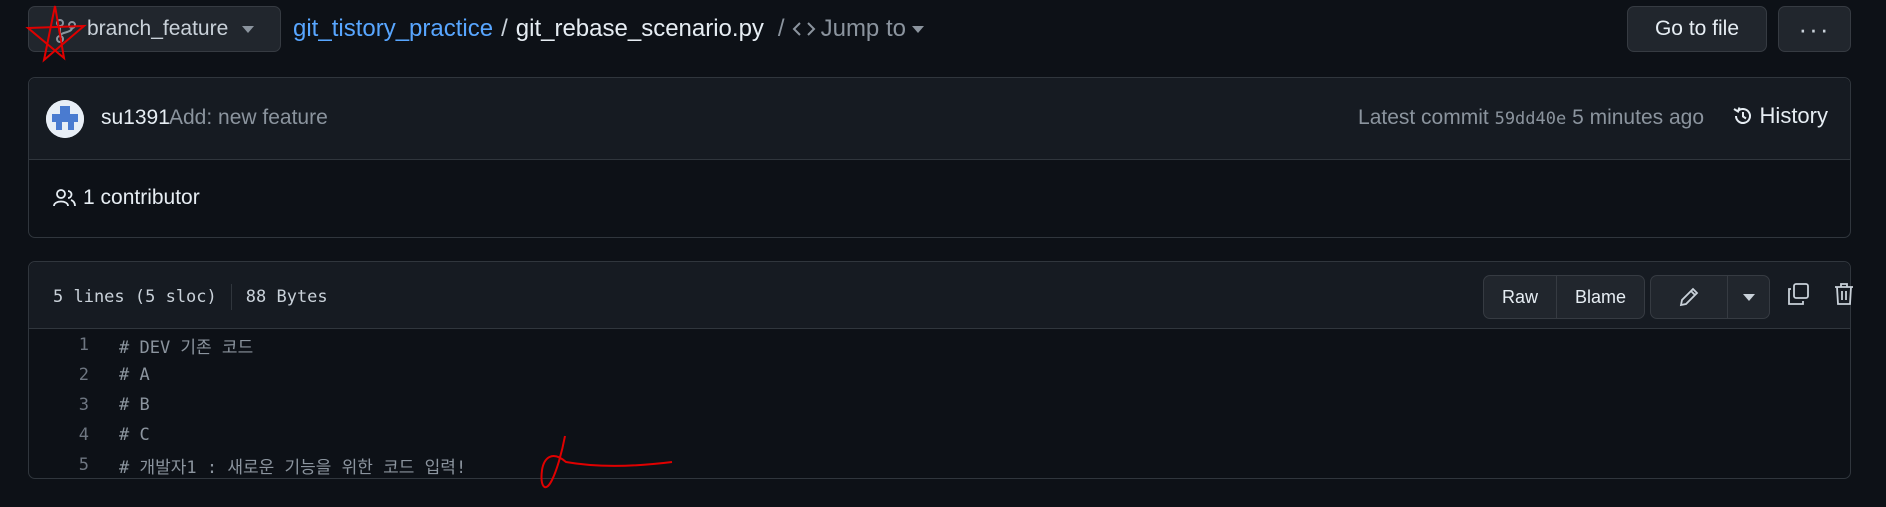  I want to click on repo-link: git_tistory_practice, so click(393, 29).